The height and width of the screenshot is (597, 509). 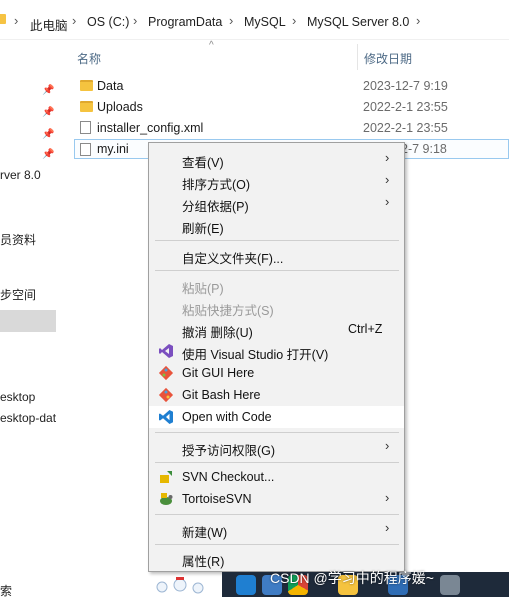 I want to click on watermark: CSDN @学习中的程序媛~, so click(x=352, y=578).